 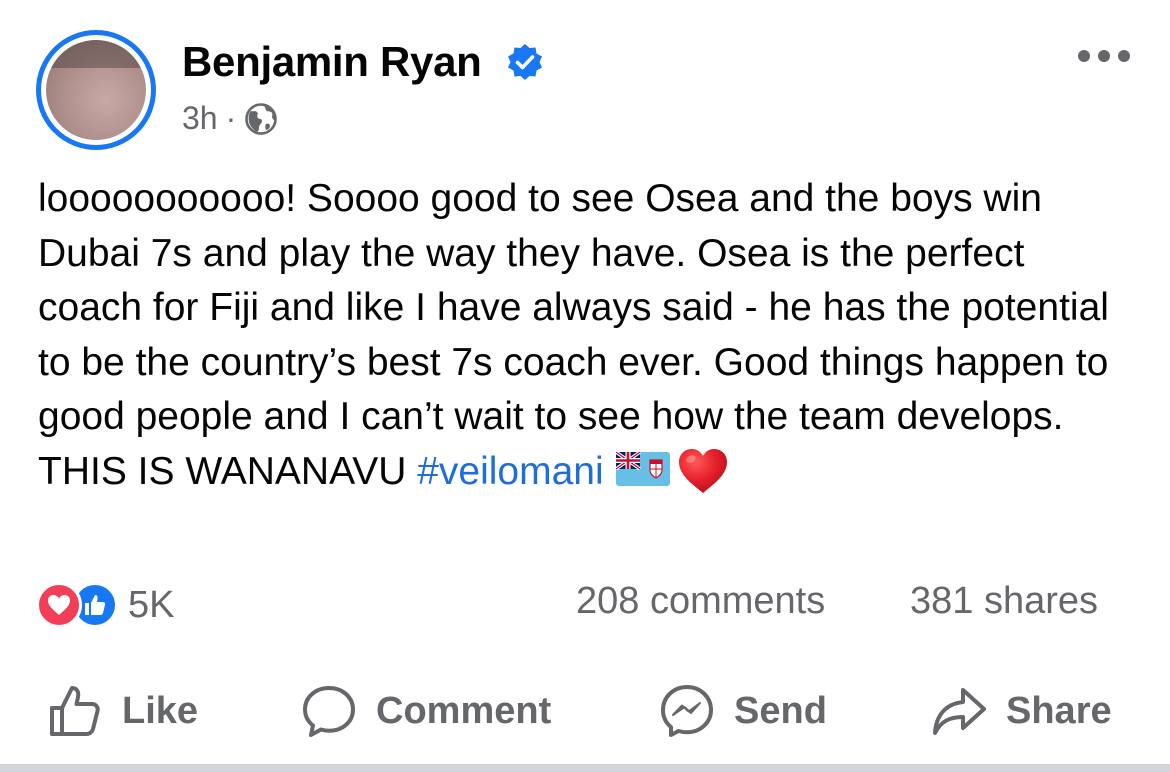 What do you see at coordinates (75, 711) in the screenshot?
I see `thumbs-up-icon` at bounding box center [75, 711].